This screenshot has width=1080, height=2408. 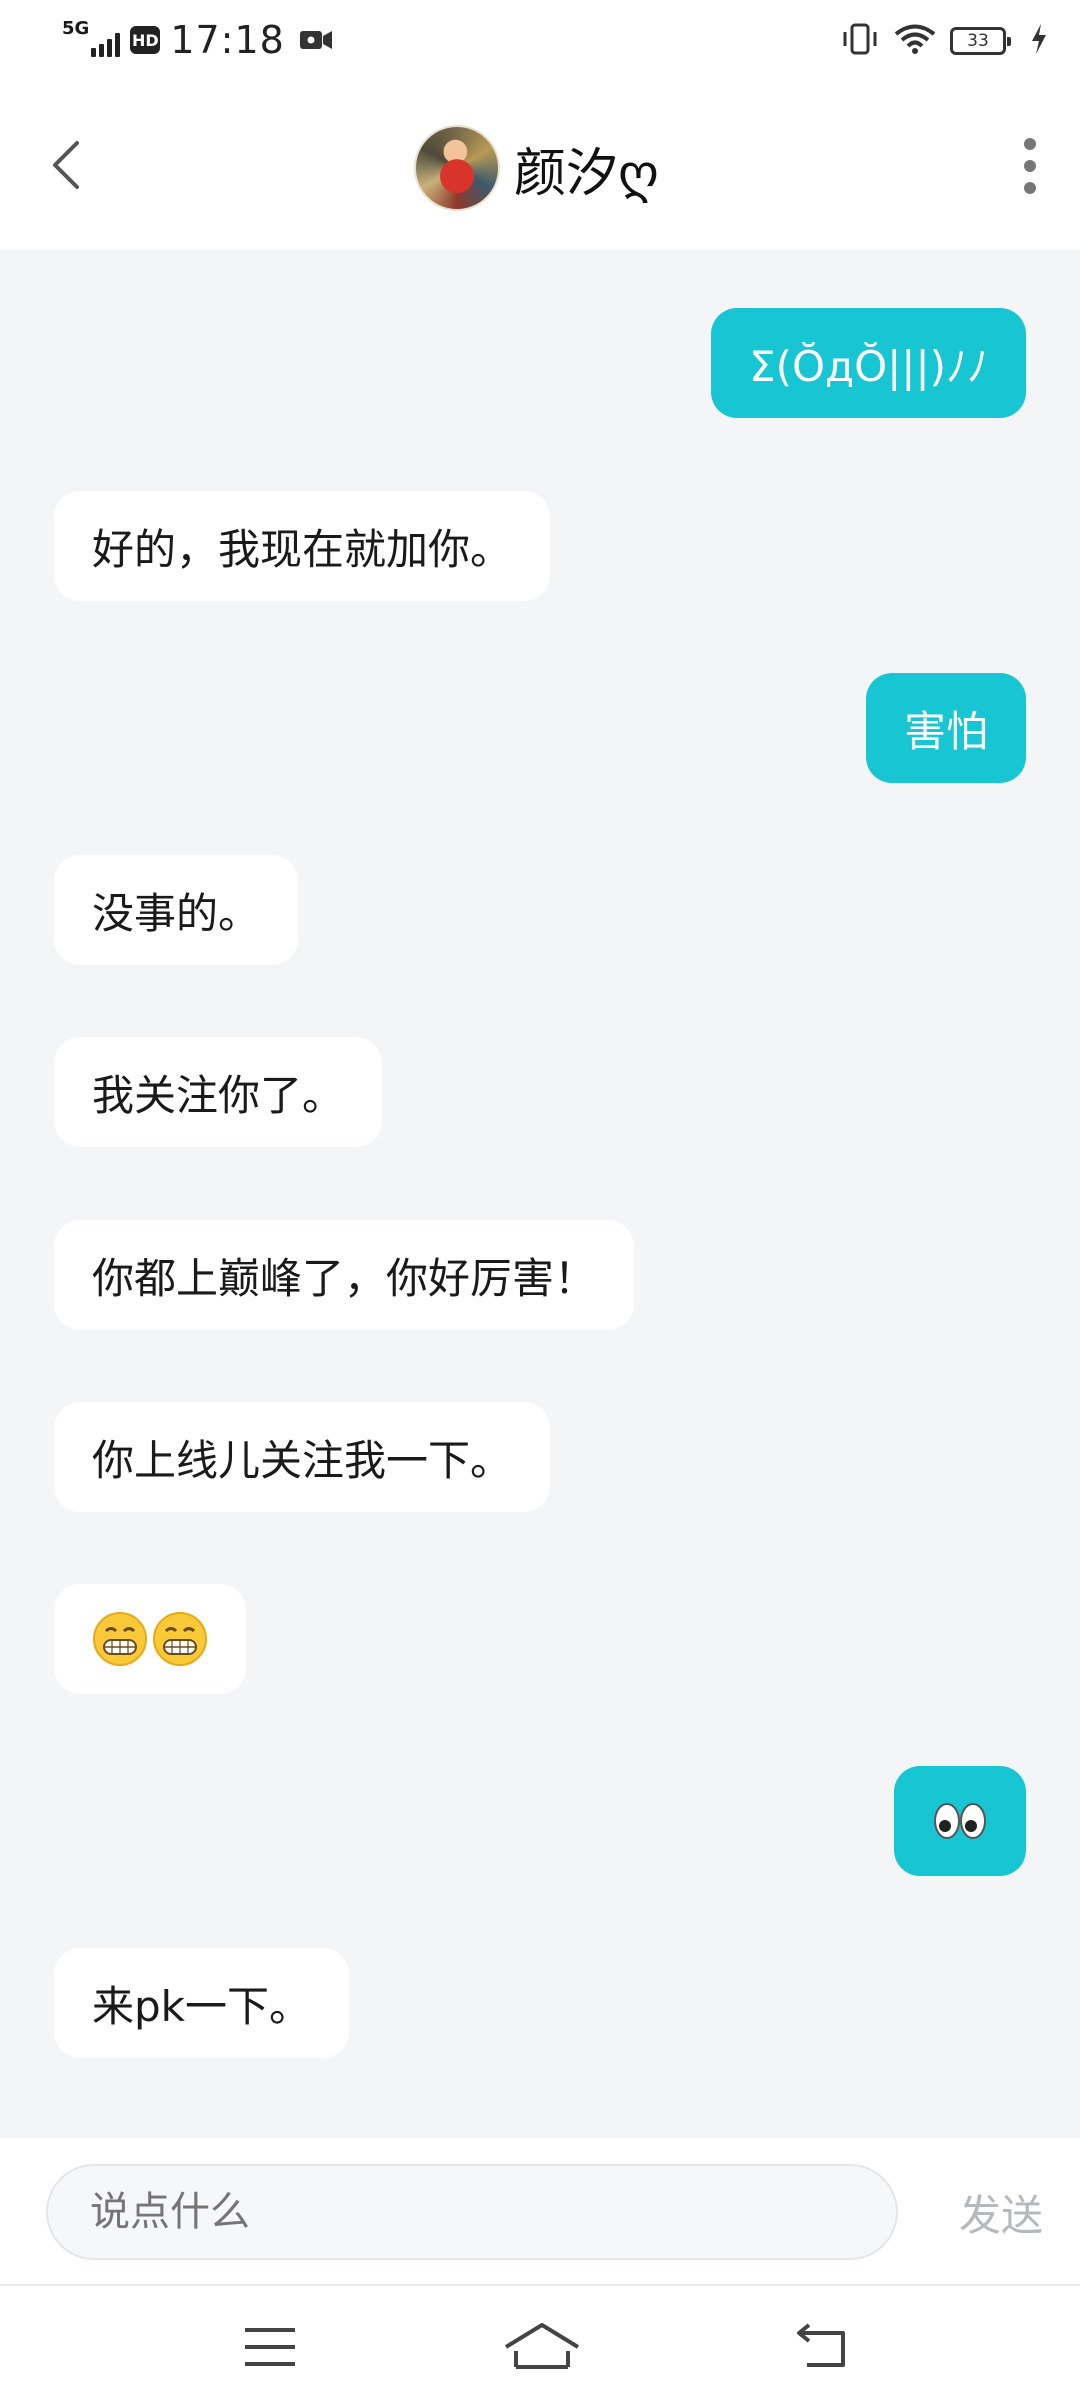 I want to click on battery-icon: 33, so click(x=980, y=41).